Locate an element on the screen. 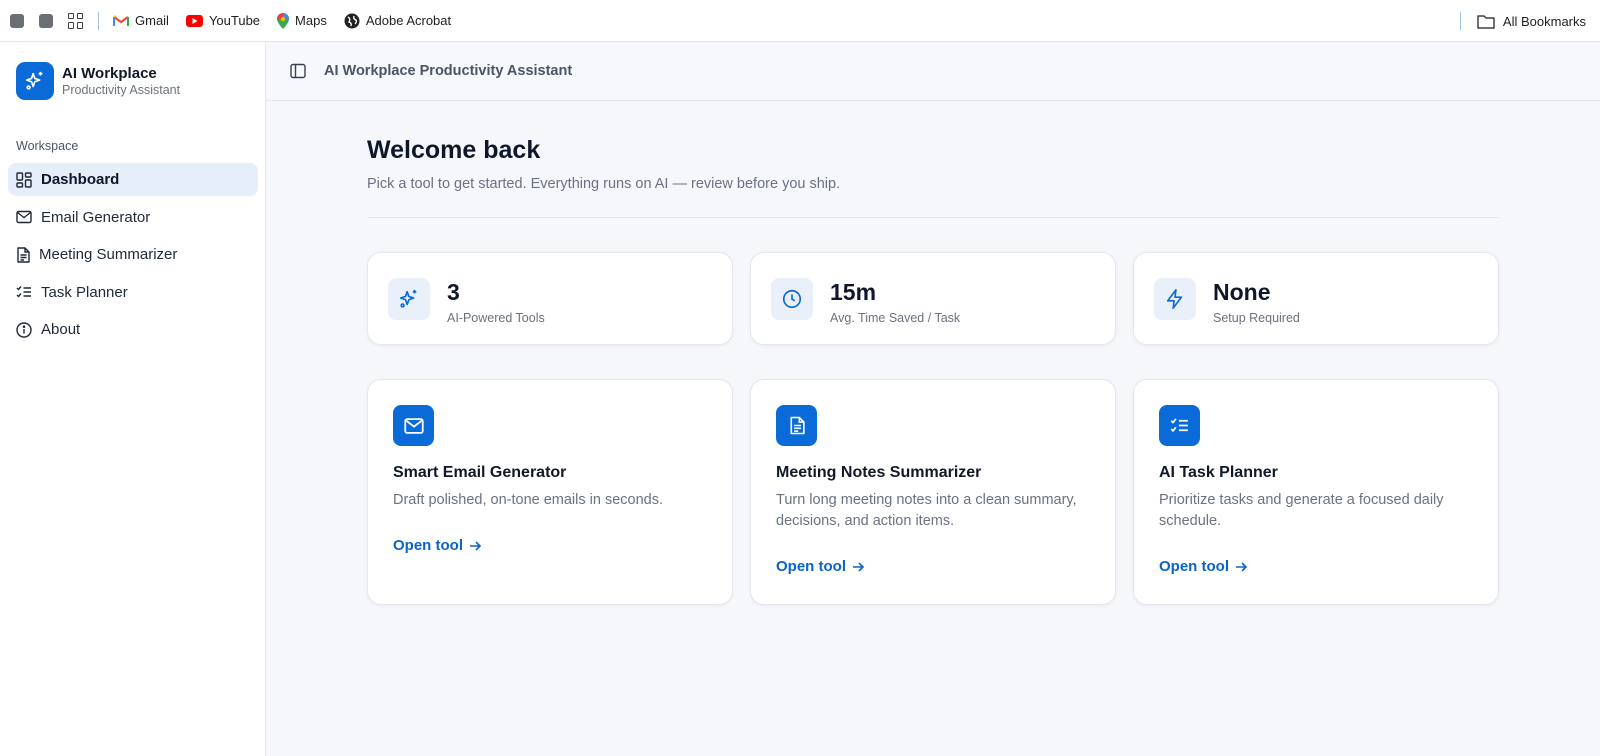 Image resolution: width=1600 pixels, height=756 pixels. brand: AI Workplace Productivity Assistant is located at coordinates (98, 81).